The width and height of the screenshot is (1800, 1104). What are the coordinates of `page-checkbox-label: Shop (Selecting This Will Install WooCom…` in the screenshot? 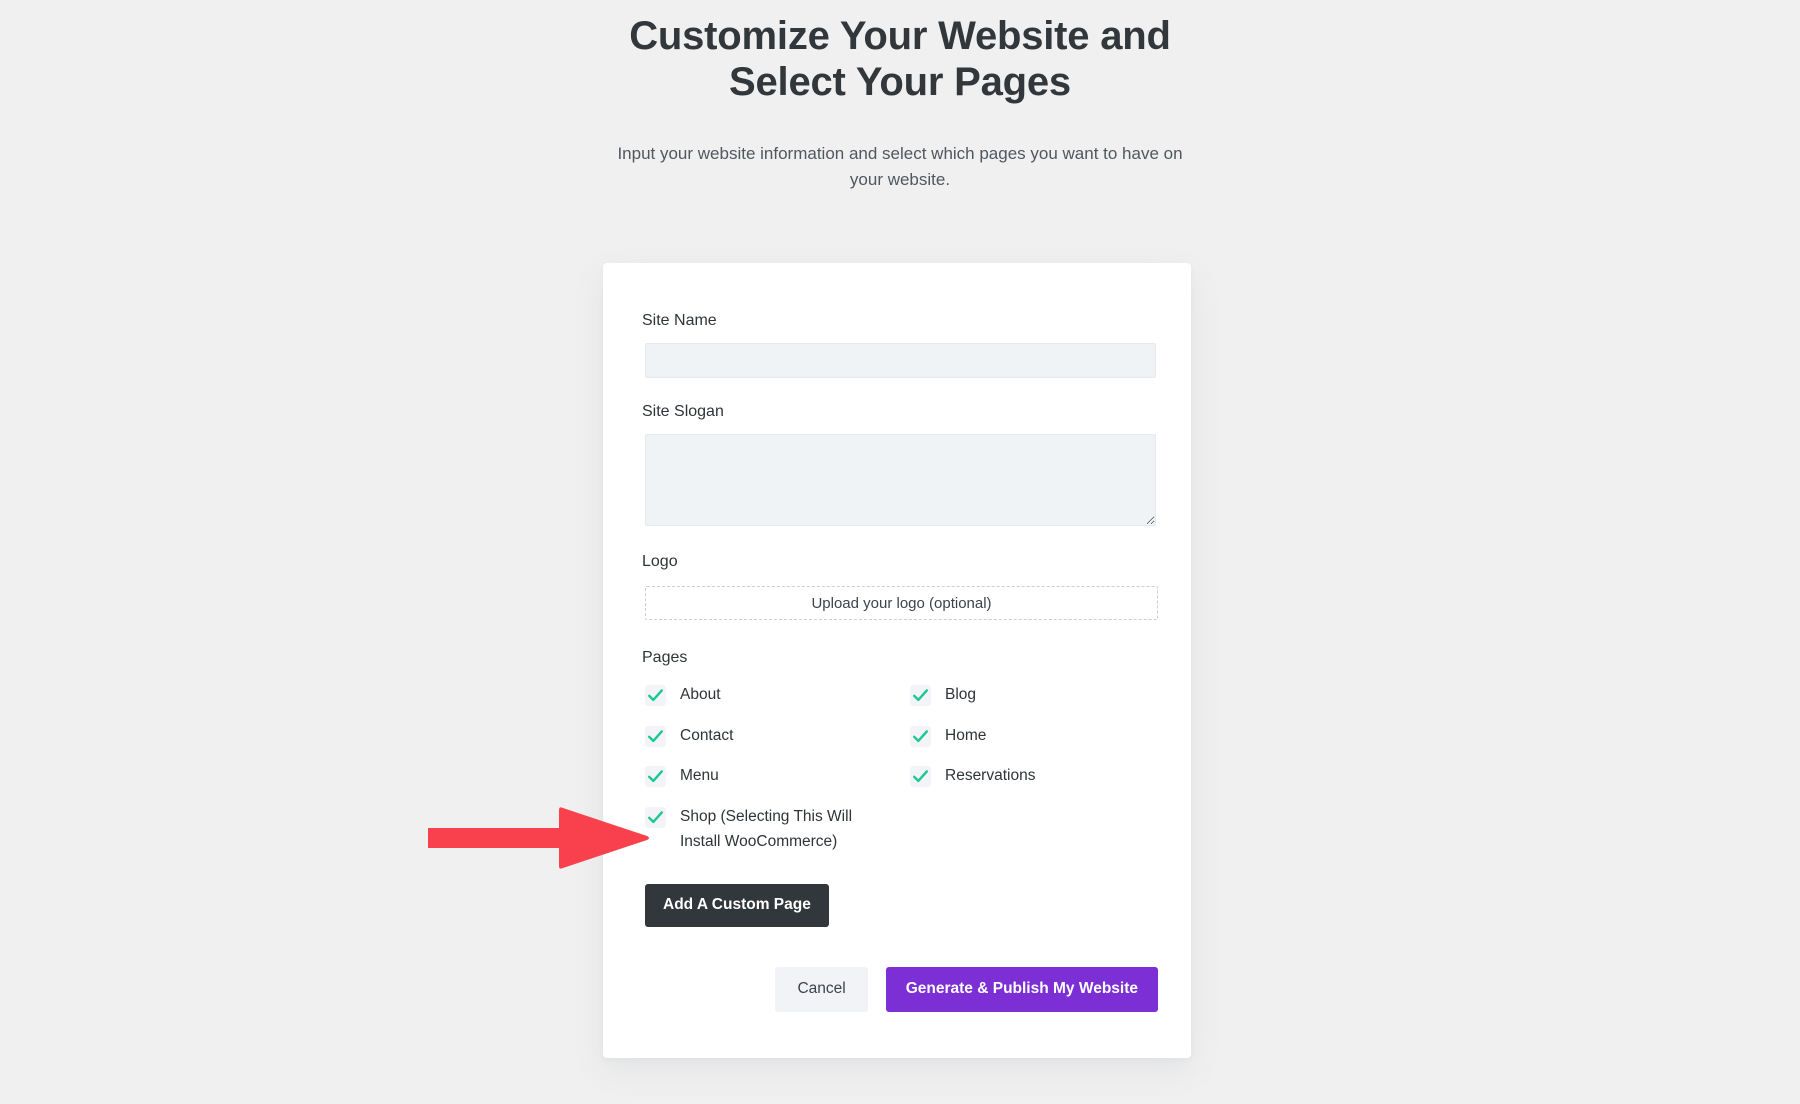 It's located at (766, 829).